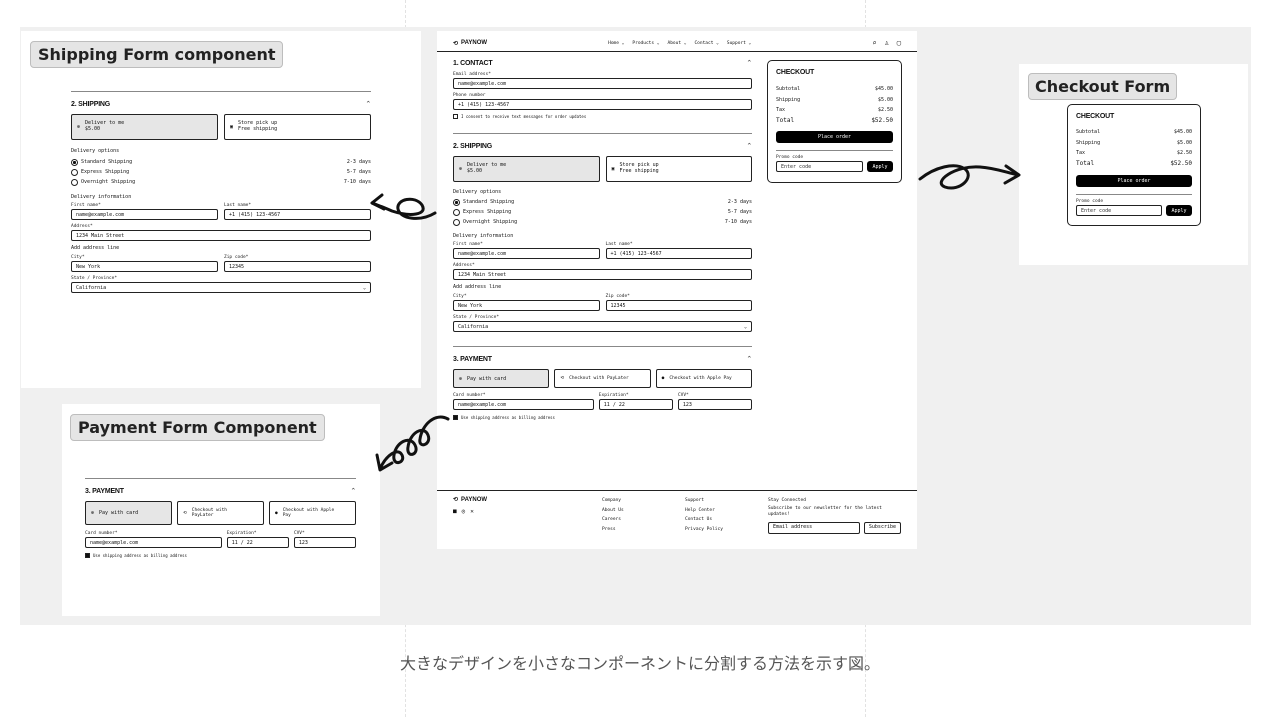  Describe the element at coordinates (602, 83) in the screenshot. I see `email-field: name@example.com` at that location.